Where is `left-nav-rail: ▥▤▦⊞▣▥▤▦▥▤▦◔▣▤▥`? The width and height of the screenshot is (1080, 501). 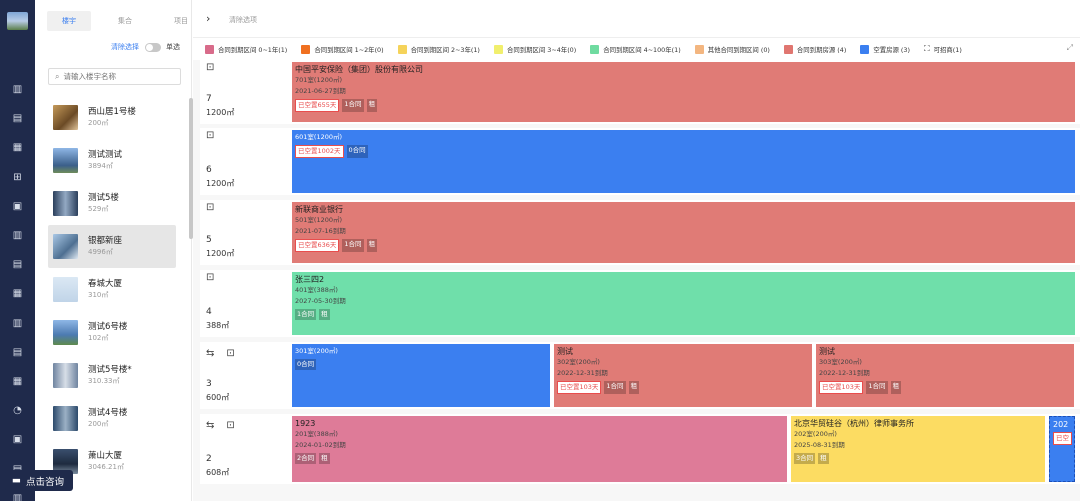 left-nav-rail: ▥▤▦⊞▣▥▤▦▥▤▦◔▣▤▥ is located at coordinates (17, 250).